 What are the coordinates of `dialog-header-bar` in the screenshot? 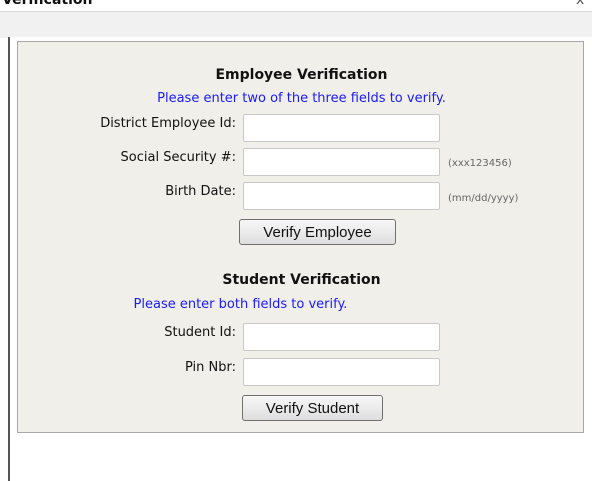 It's located at (296, 24).